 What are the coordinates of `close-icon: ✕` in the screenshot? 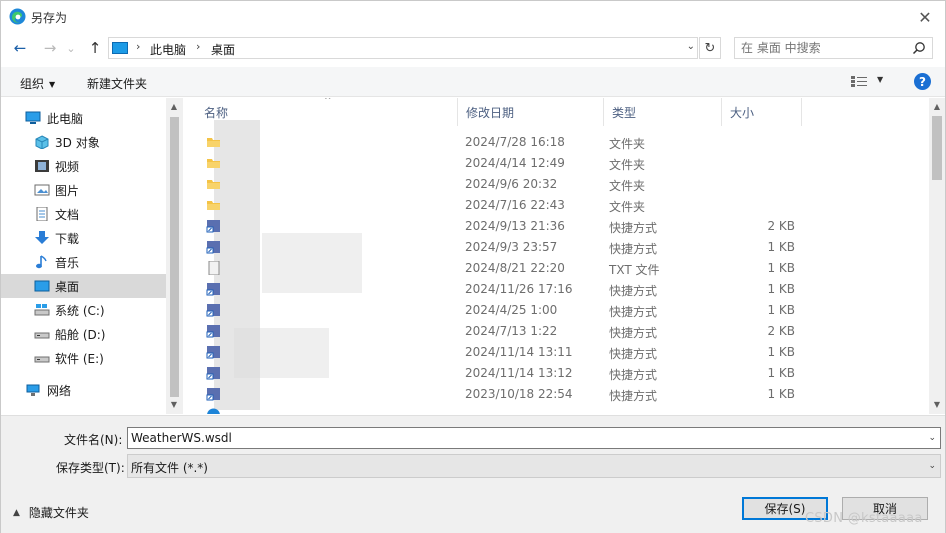 It's located at (925, 17).